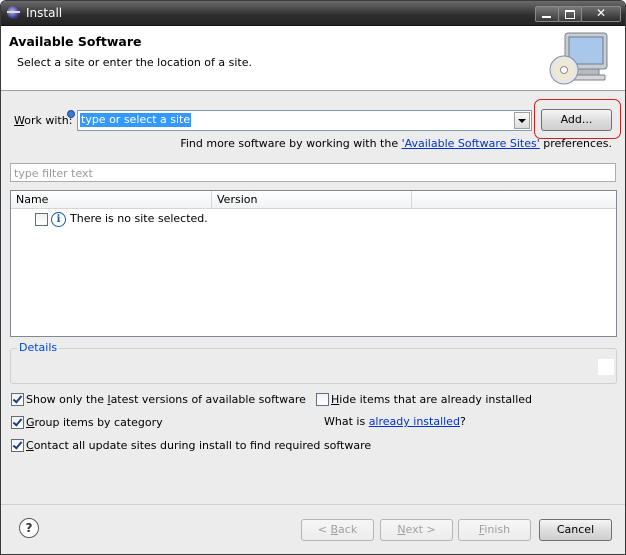 Image resolution: width=626 pixels, height=555 pixels. I want to click on what-is-installed-text: What is already installed?, so click(395, 422).